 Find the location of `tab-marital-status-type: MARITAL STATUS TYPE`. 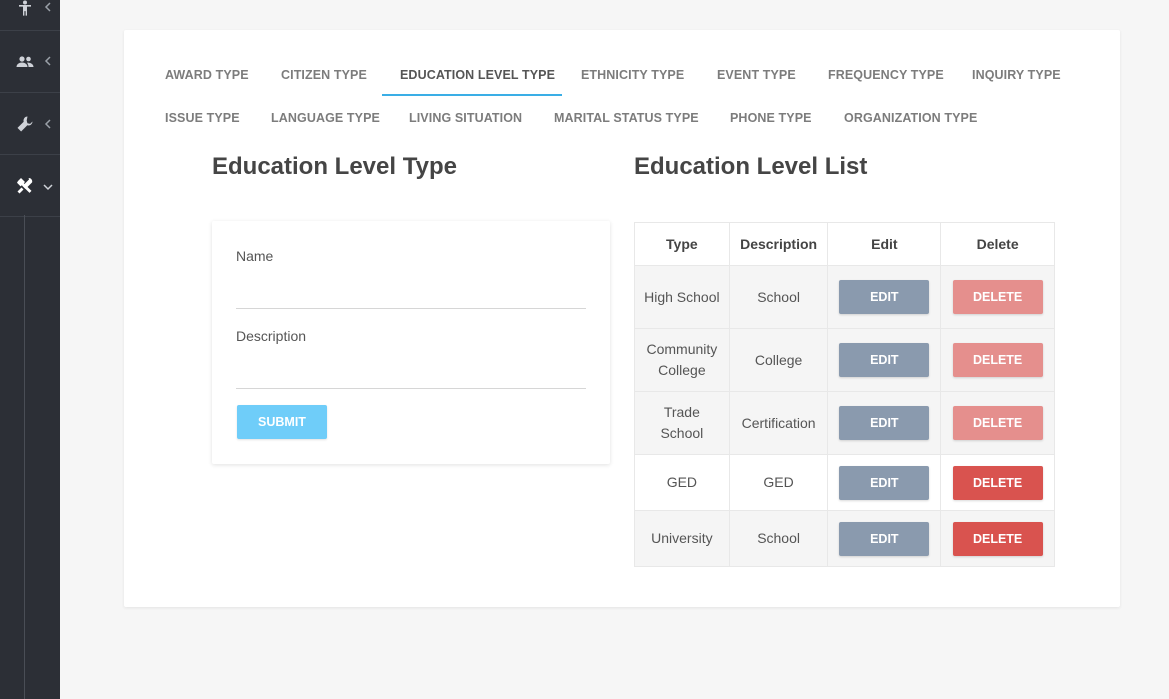

tab-marital-status-type: MARITAL STATUS TYPE is located at coordinates (626, 118).